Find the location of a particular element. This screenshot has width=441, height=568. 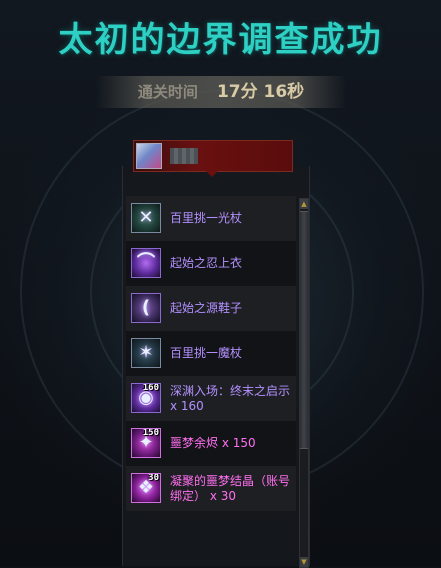

crystal-icon: ❖ 30 is located at coordinates (146, 488).